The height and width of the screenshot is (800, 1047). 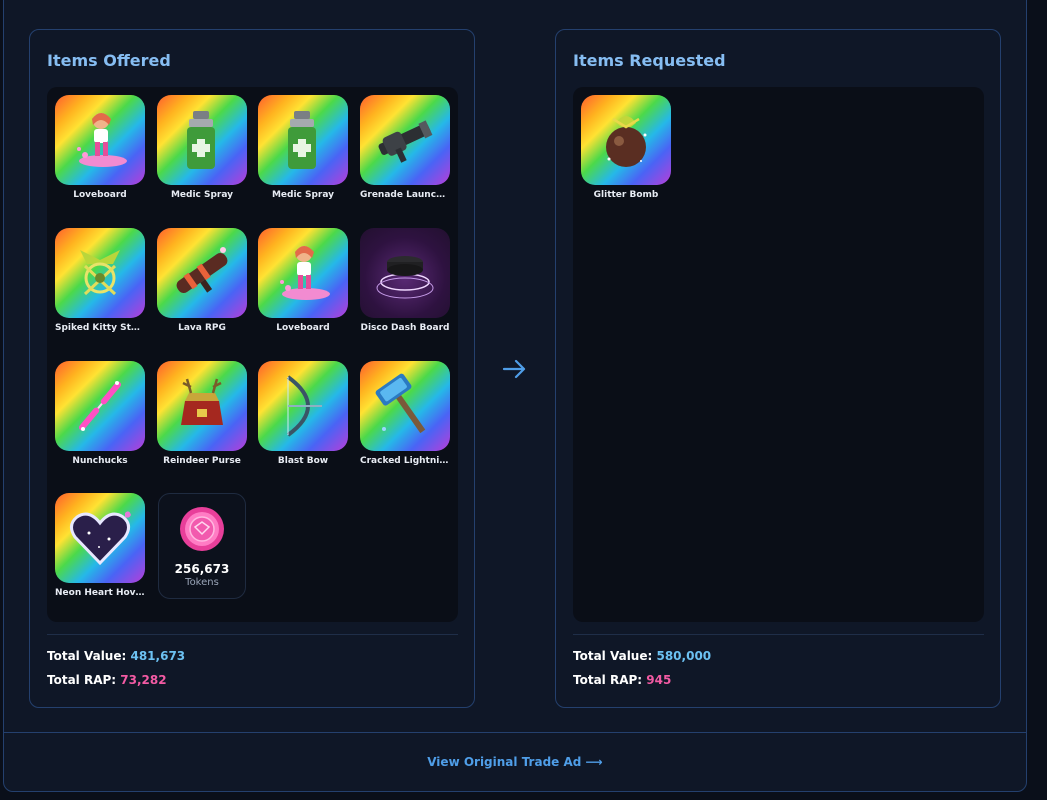 What do you see at coordinates (642, 656) in the screenshot?
I see `total-value: Total Value: 580,000` at bounding box center [642, 656].